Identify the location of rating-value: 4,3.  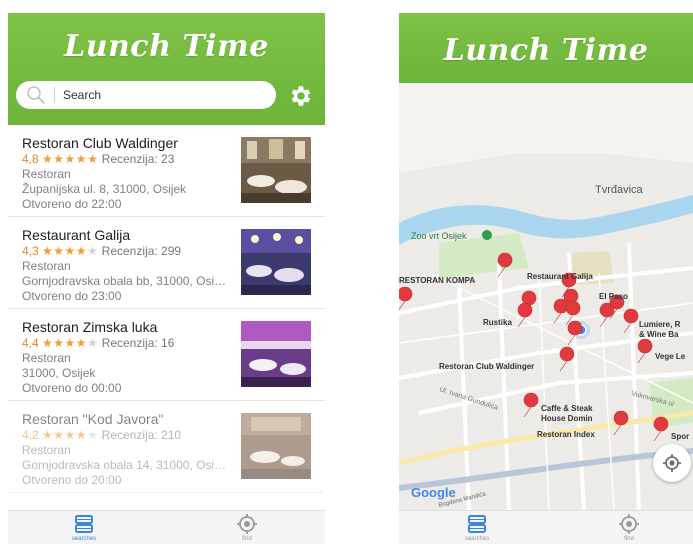
(30, 251).